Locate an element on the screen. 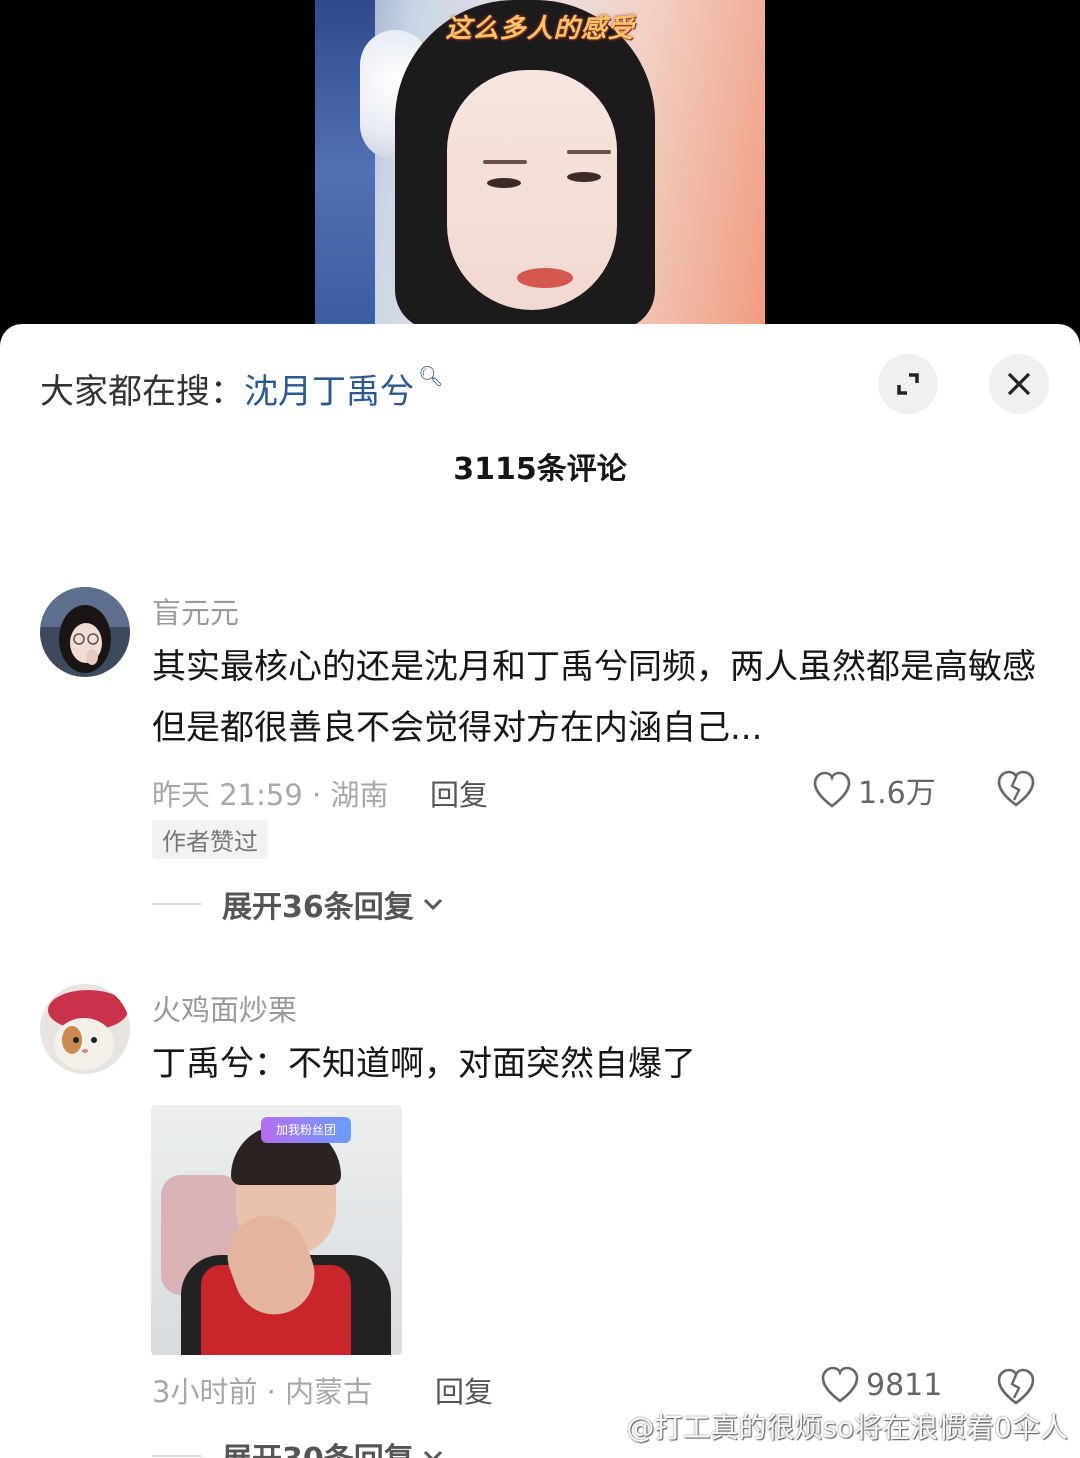 The height and width of the screenshot is (1458, 1080). user-avatar-image is located at coordinates (85, 632).